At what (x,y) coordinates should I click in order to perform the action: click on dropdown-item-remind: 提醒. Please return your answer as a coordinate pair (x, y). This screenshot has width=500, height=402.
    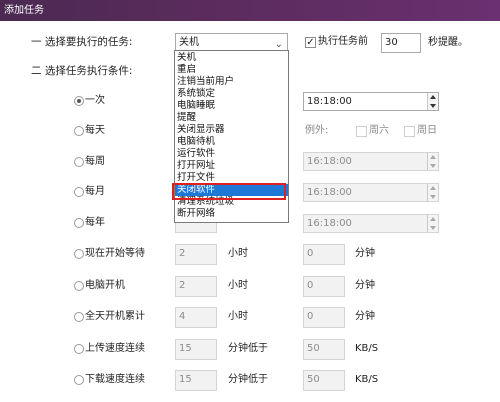
    Looking at the image, I should click on (231, 118).